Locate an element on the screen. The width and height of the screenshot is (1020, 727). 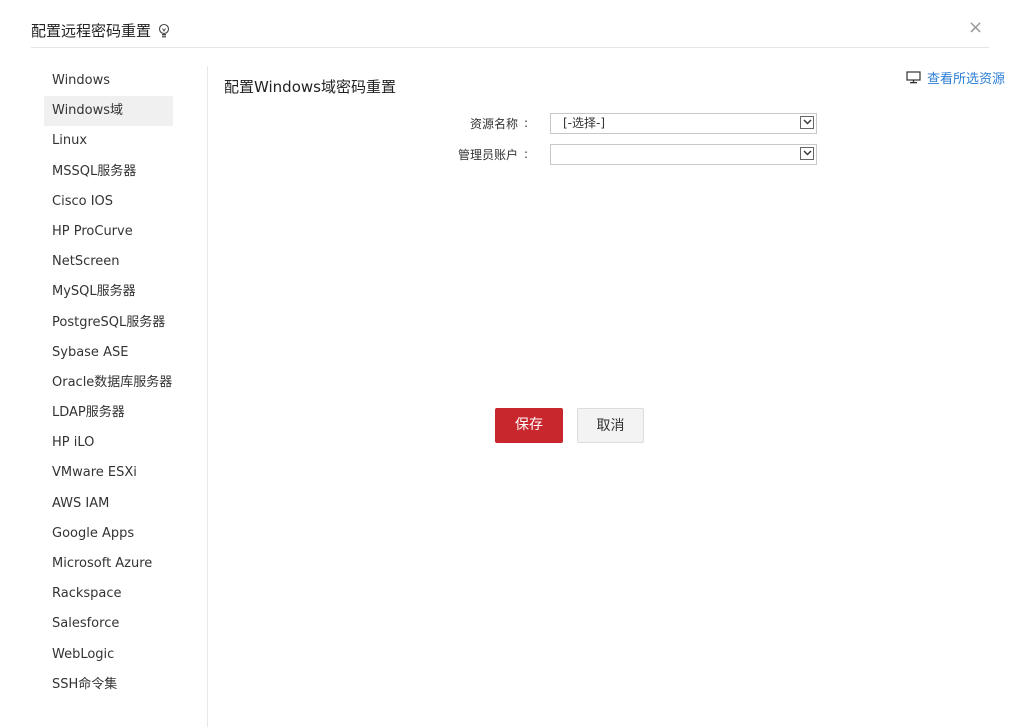
sidebar-item-ldap: LDAP服务器 is located at coordinates (108, 413).